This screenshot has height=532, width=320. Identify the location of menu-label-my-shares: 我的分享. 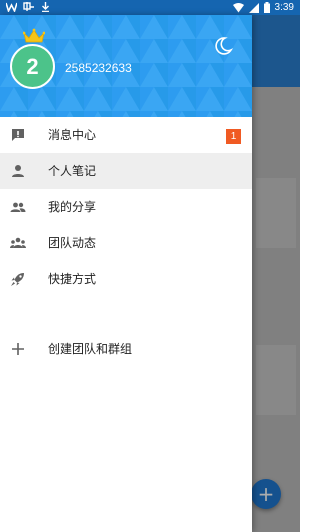
(72, 207).